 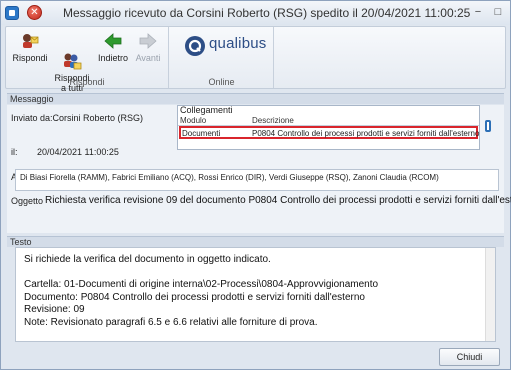 What do you see at coordinates (54, 309) in the screenshot?
I see `body-line: Revisione: 09` at bounding box center [54, 309].